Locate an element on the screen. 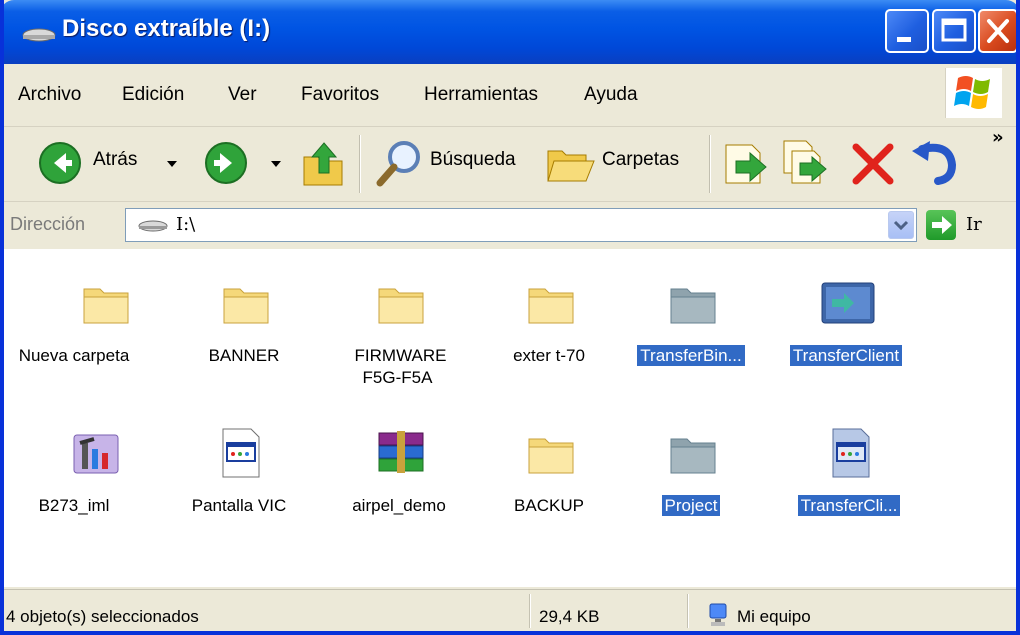  forward-button is located at coordinates (245, 164).